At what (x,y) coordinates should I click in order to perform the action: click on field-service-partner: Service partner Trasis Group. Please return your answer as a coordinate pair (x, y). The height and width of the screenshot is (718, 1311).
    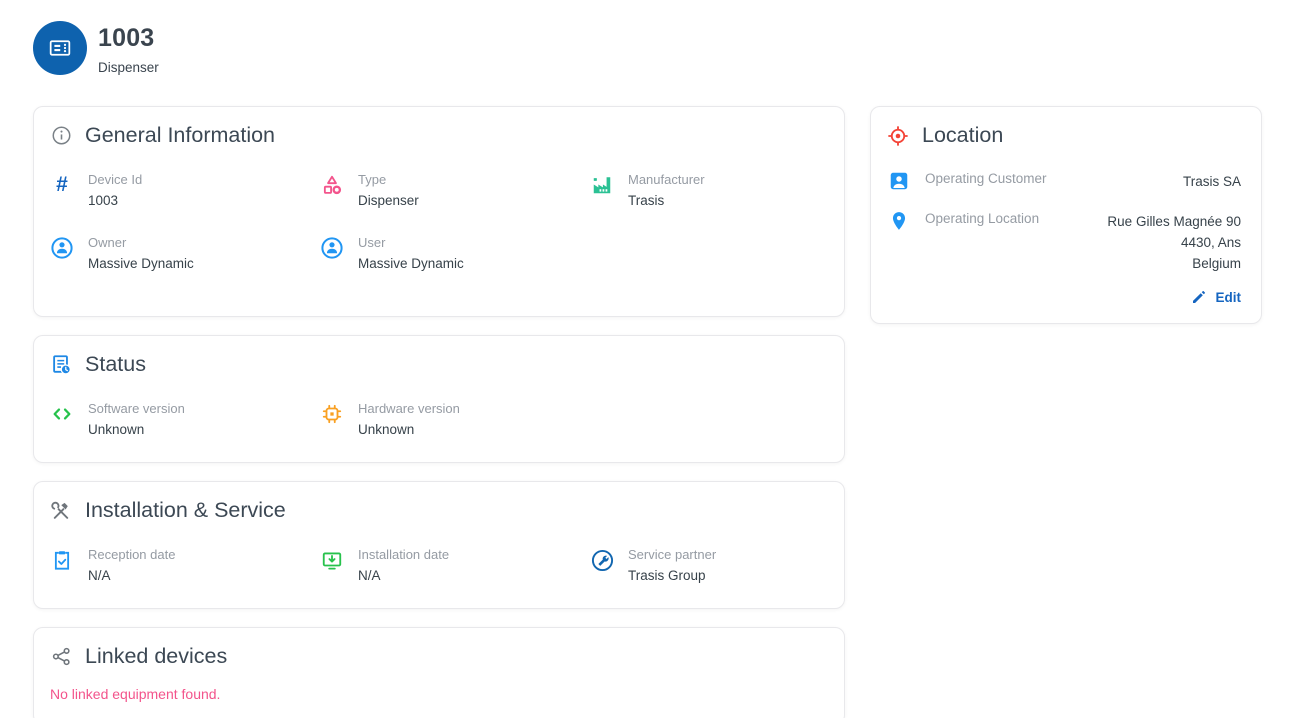
    Looking at the image, I should click on (707, 565).